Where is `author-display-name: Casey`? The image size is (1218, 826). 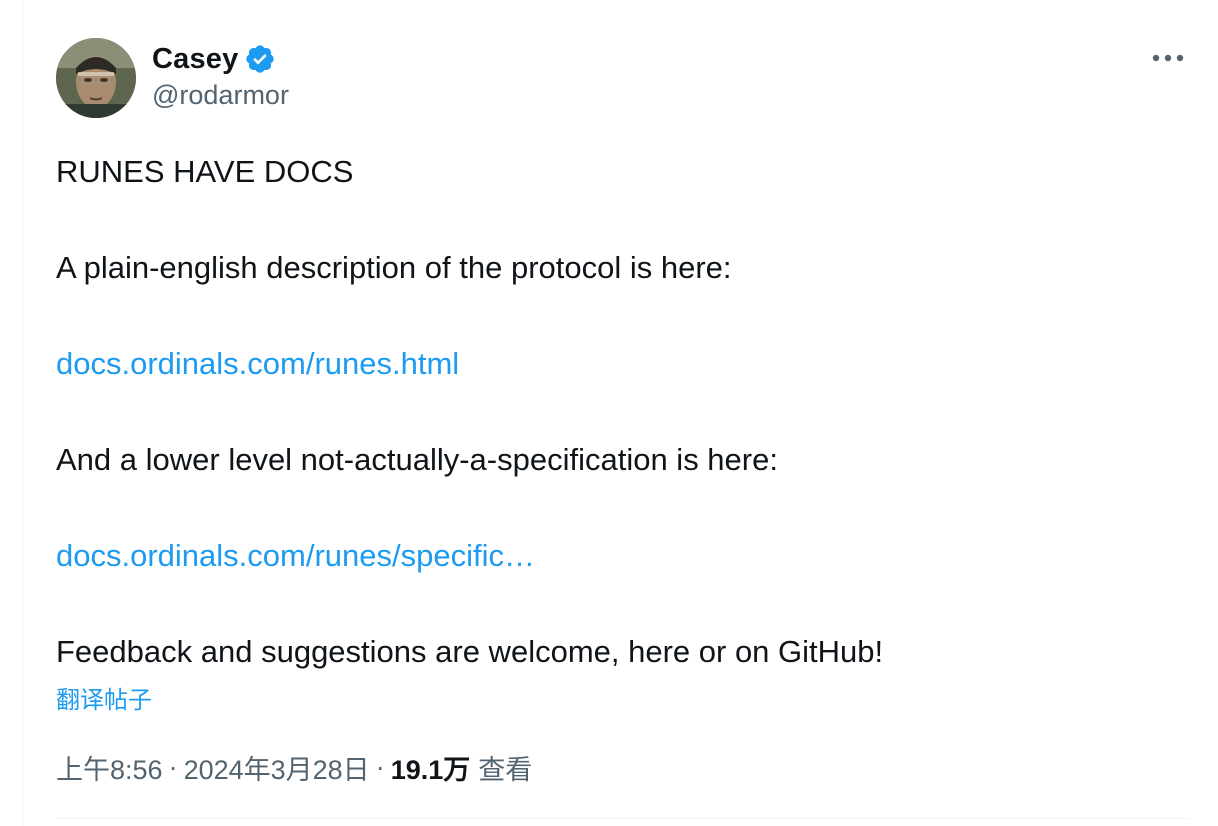
author-display-name: Casey is located at coordinates (195, 59).